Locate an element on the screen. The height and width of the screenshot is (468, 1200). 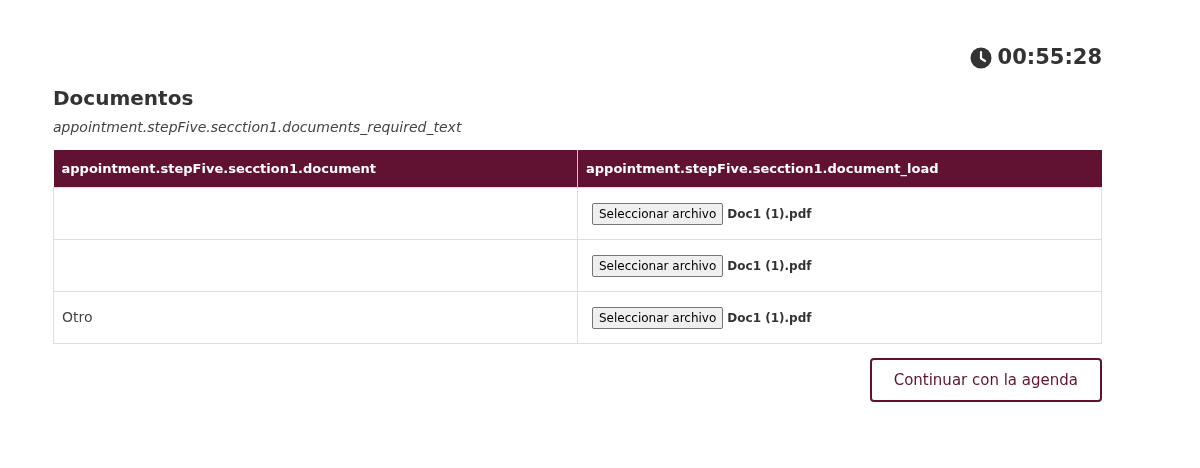
section-subtitle: appointment.stepFive.secction1.documents_required_text is located at coordinates (258, 127).